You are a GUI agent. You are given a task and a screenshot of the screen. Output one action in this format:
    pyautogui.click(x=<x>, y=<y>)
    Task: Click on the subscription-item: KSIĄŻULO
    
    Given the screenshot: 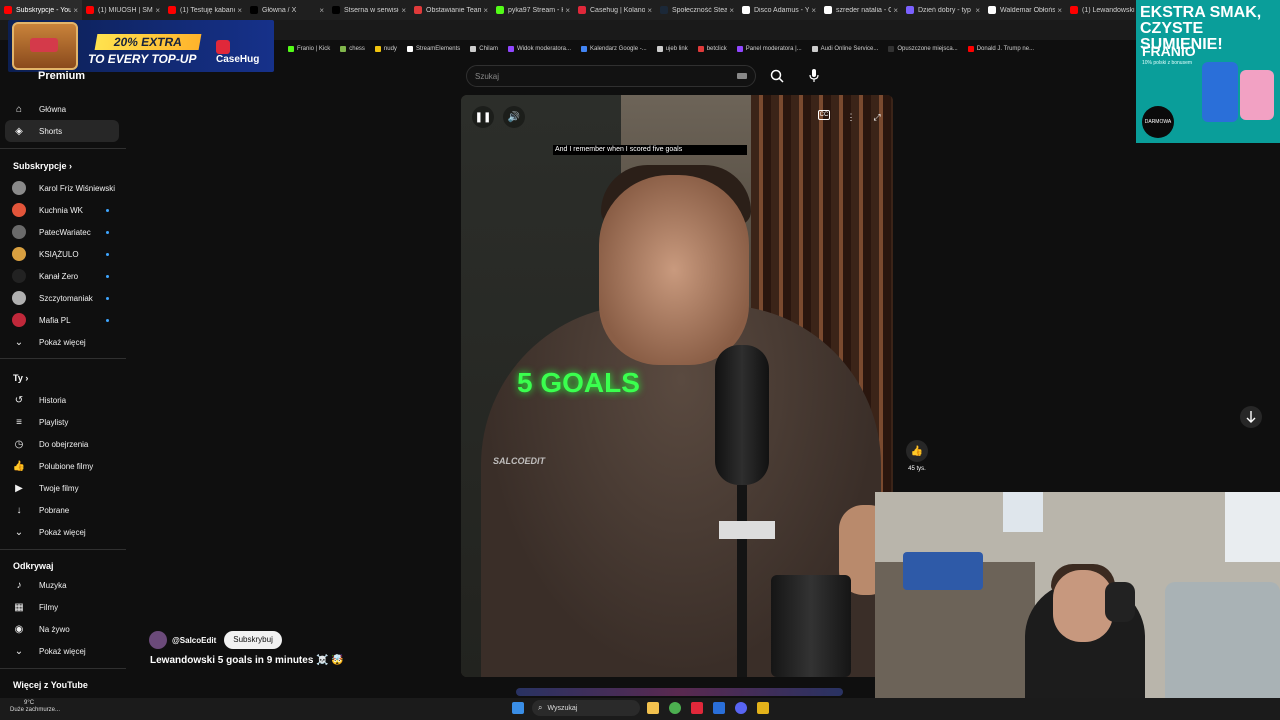 What is the action you would take?
    pyautogui.click(x=62, y=254)
    